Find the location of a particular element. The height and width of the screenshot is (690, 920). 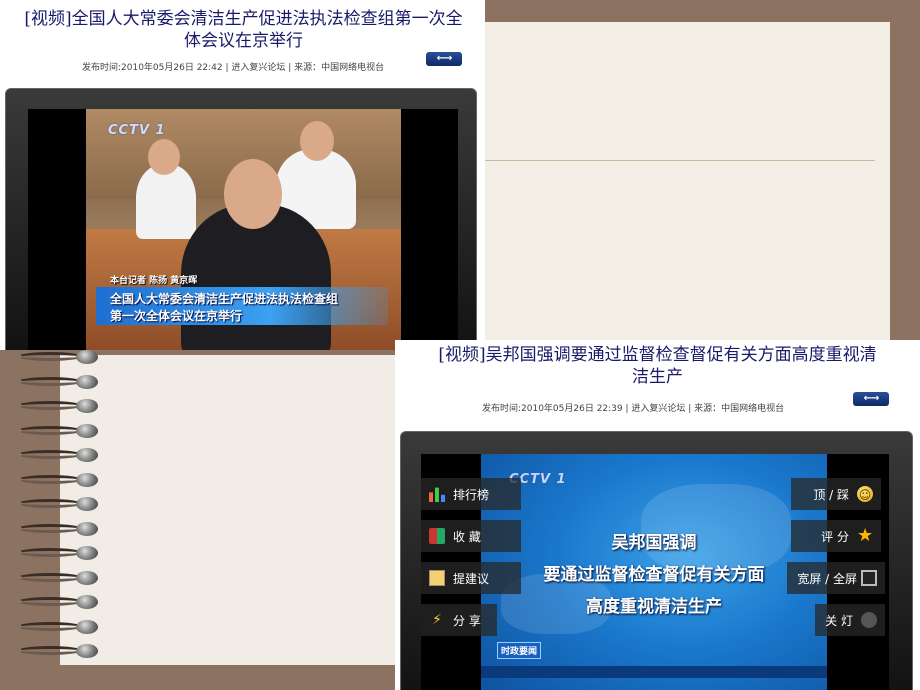

cctv-logo: CCTV 1 is located at coordinates (137, 130).